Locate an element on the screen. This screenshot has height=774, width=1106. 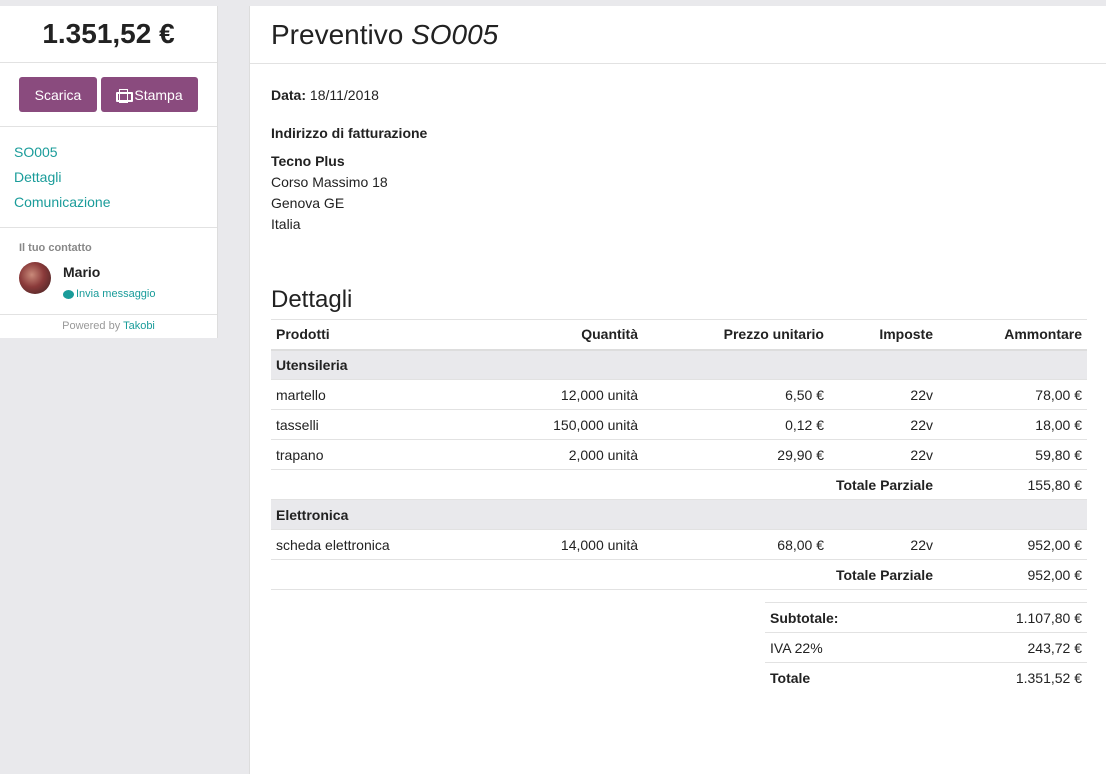
print-icon is located at coordinates (125, 95).